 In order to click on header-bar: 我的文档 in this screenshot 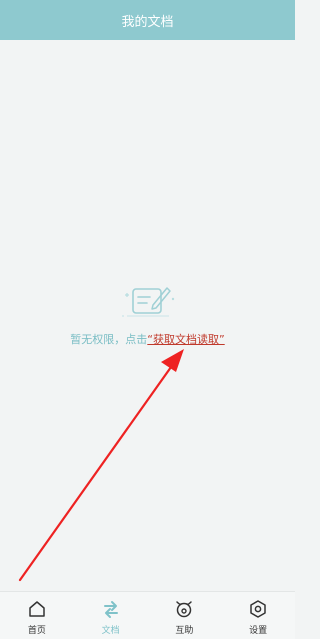, I will do `click(147, 20)`.